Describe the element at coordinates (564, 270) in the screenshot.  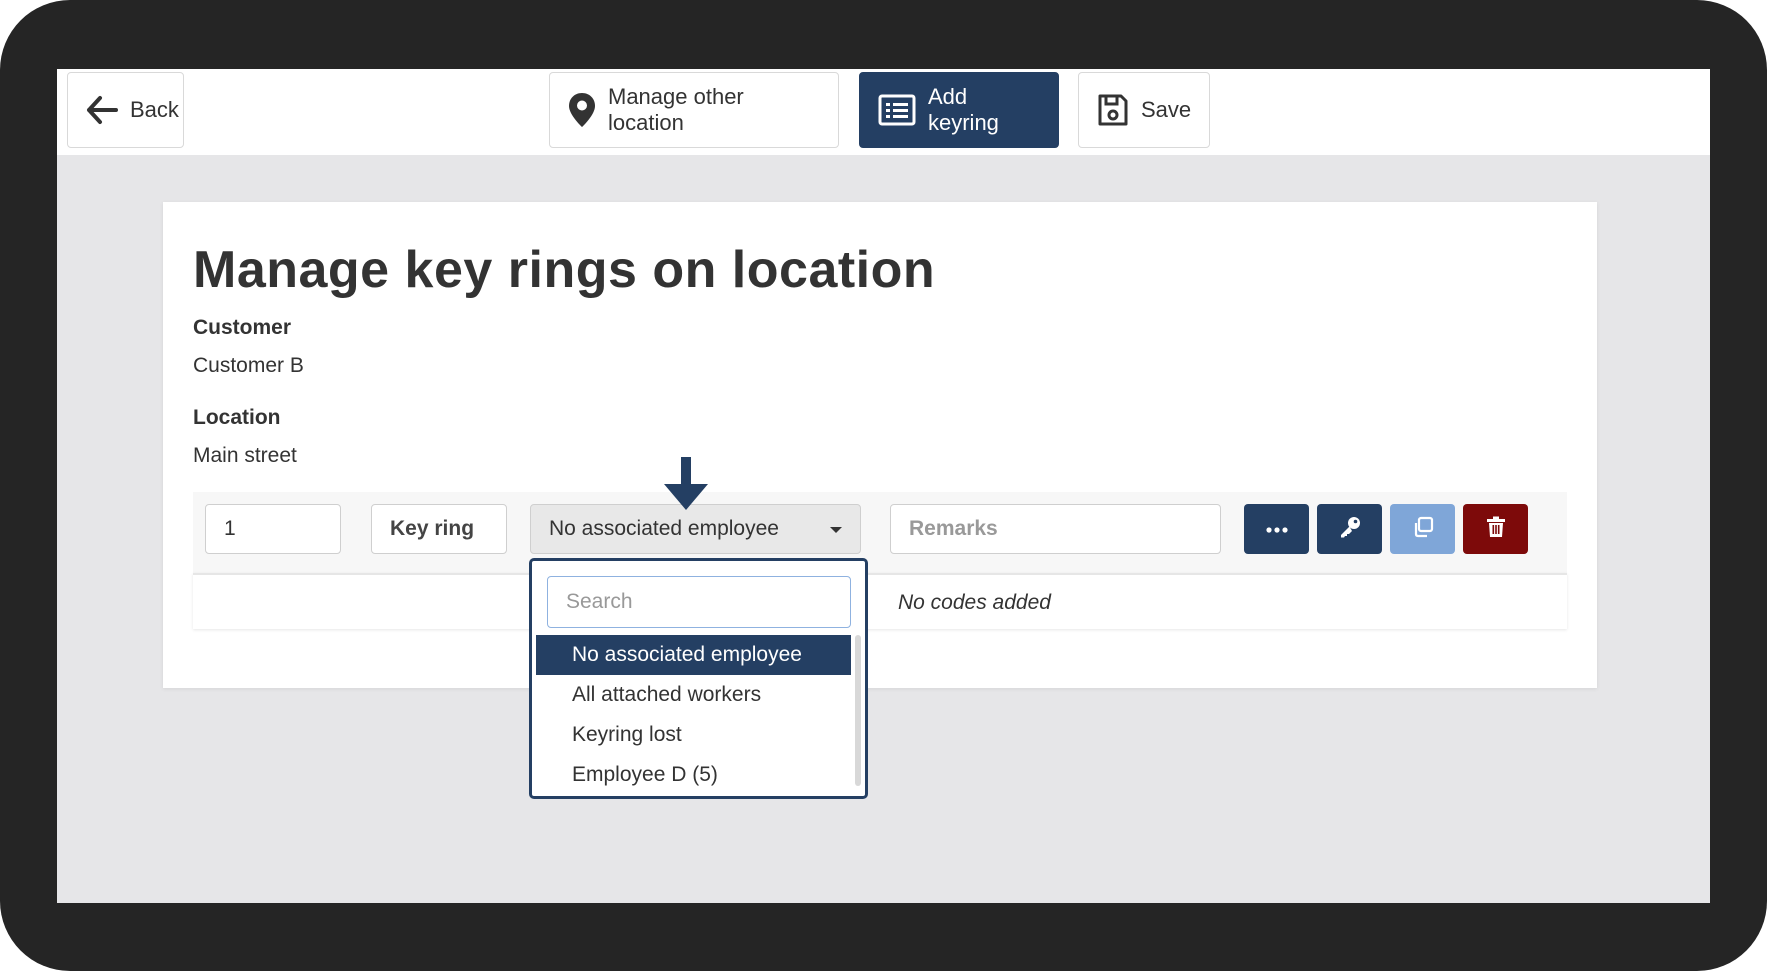
I see `page-title: Manage key rings on location` at that location.